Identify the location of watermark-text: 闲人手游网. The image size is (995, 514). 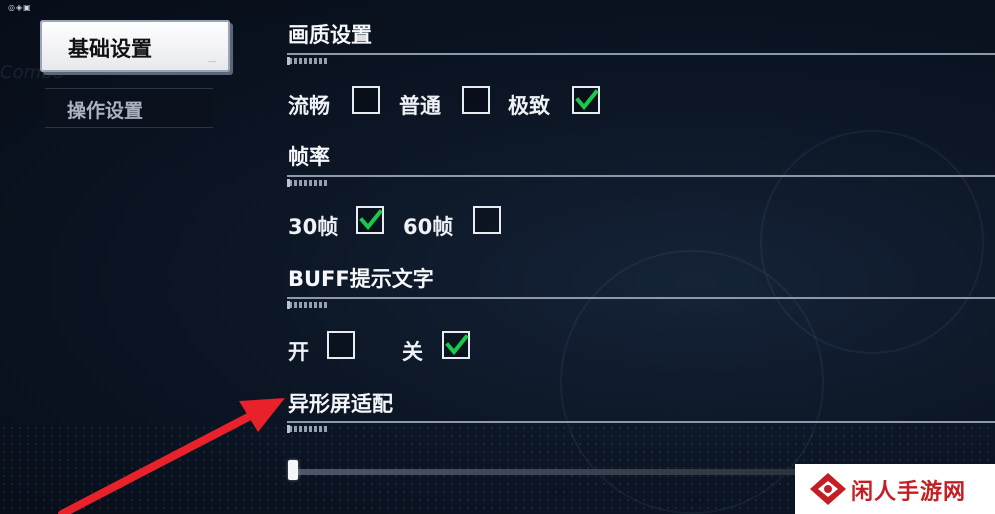
(909, 492).